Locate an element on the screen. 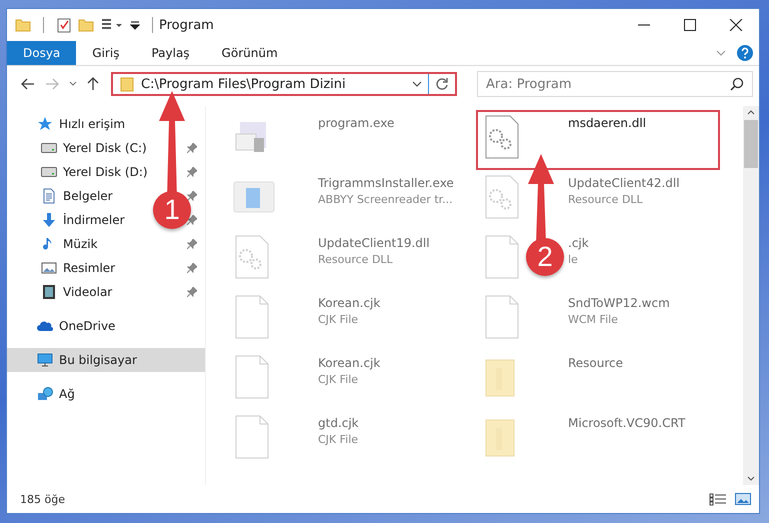 Image resolution: width=769 pixels, height=523 pixels. sidebar-item: Yerel Disk (C:) is located at coordinates (105, 148).